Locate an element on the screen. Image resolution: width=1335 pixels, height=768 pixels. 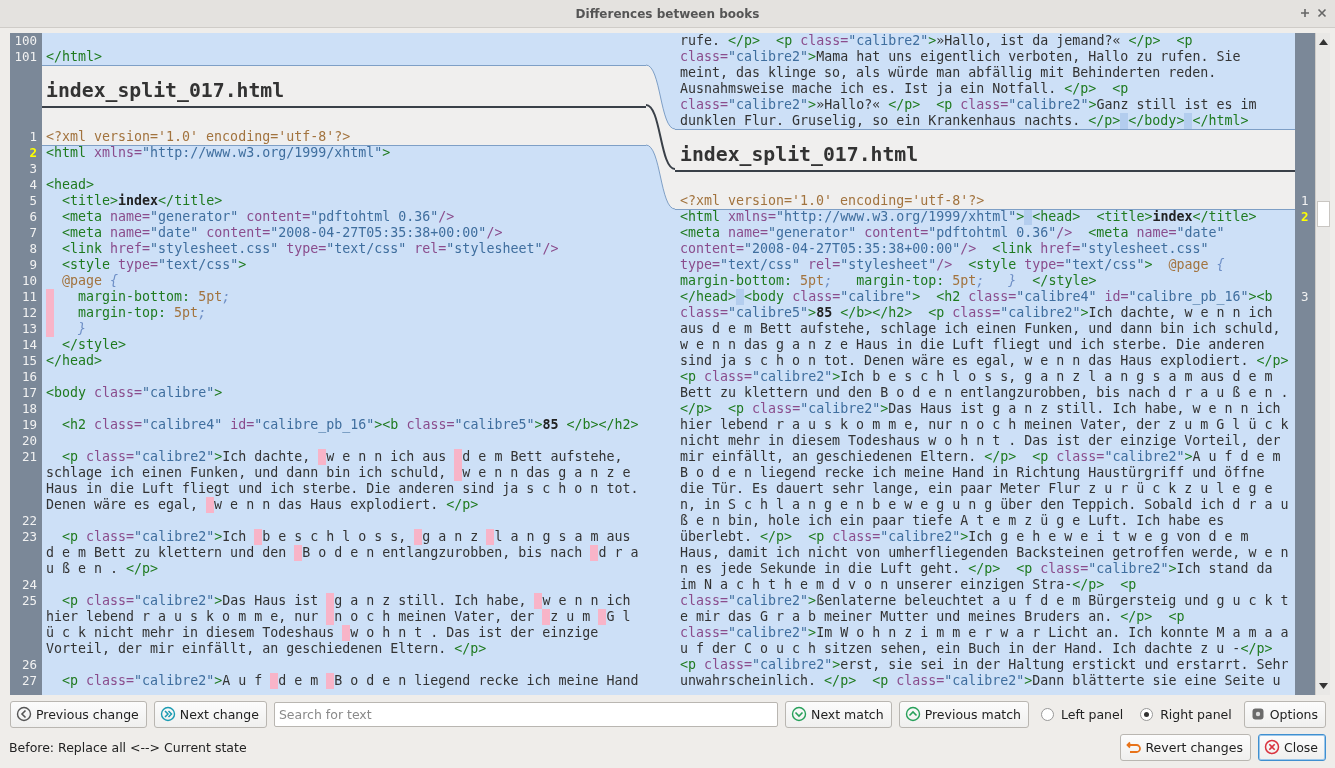
code-text: d e m Bett zu klettern und den is located at coordinates (167, 552).